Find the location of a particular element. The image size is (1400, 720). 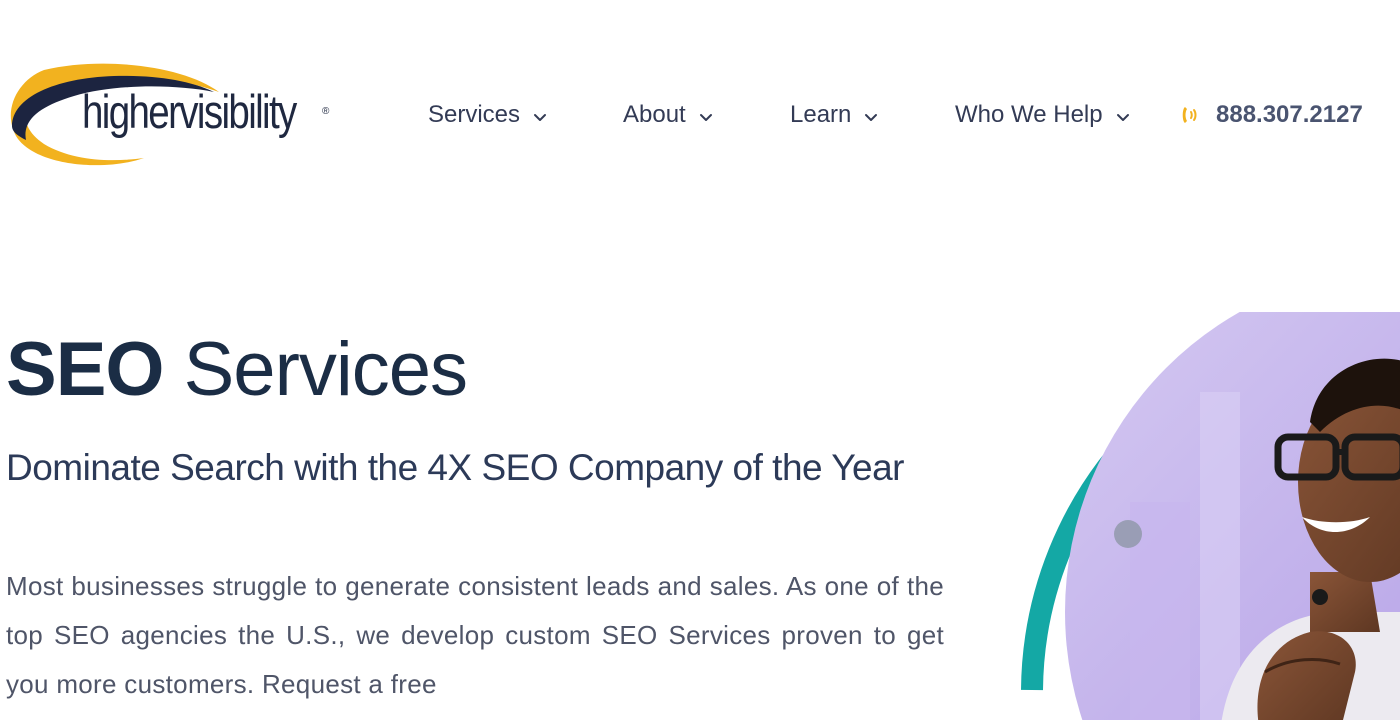

logo-link: highervisibility ® is located at coordinates (169, 114).